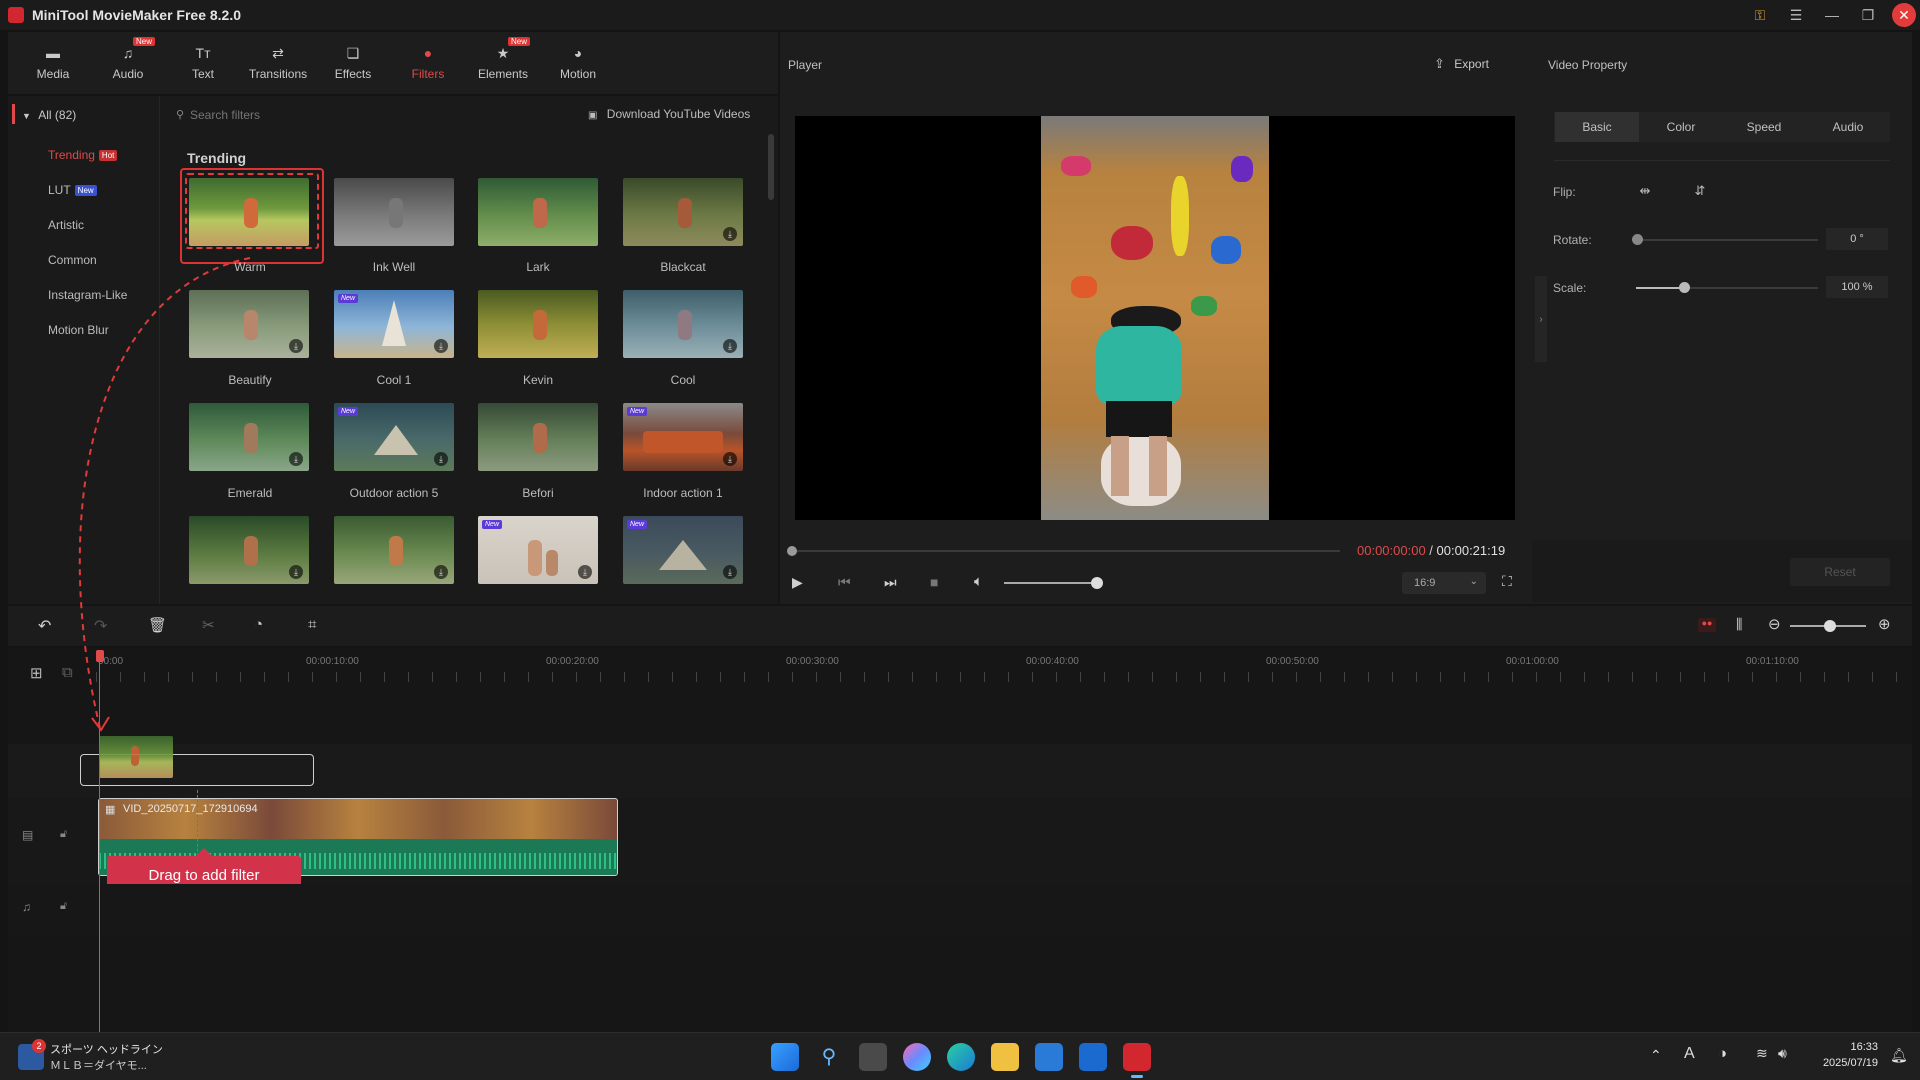  What do you see at coordinates (1066, 551) in the screenshot?
I see `playback-progress-track` at bounding box center [1066, 551].